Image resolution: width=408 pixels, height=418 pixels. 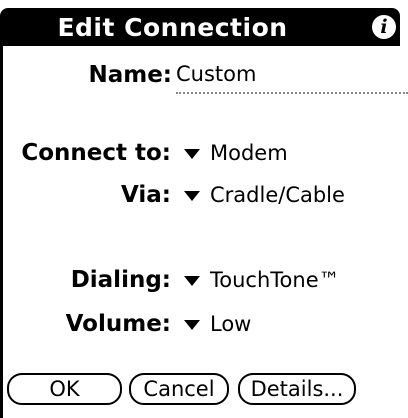 I want to click on dialing-value: TouchTone™, so click(x=275, y=280).